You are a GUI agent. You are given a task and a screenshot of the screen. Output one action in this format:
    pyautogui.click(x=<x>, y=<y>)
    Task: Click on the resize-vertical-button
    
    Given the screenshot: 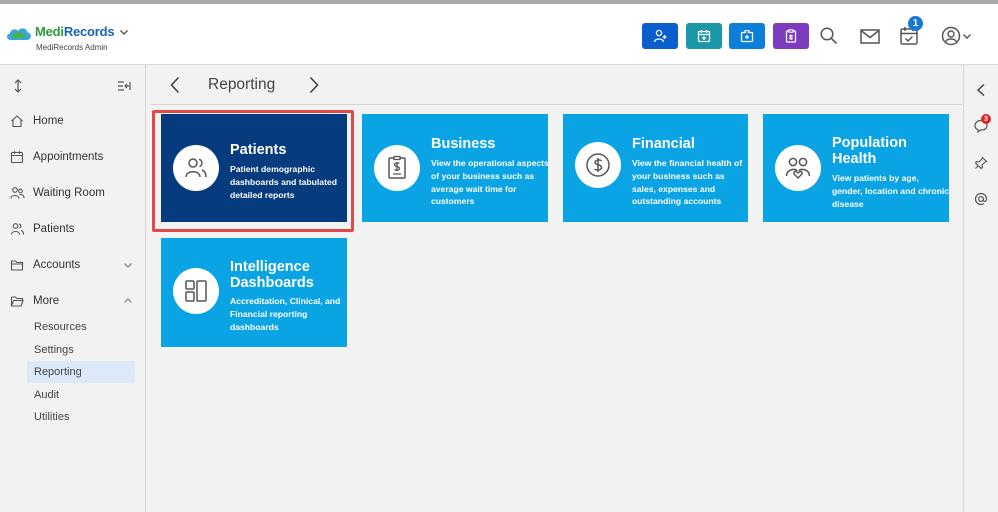 What is the action you would take?
    pyautogui.click(x=18, y=86)
    